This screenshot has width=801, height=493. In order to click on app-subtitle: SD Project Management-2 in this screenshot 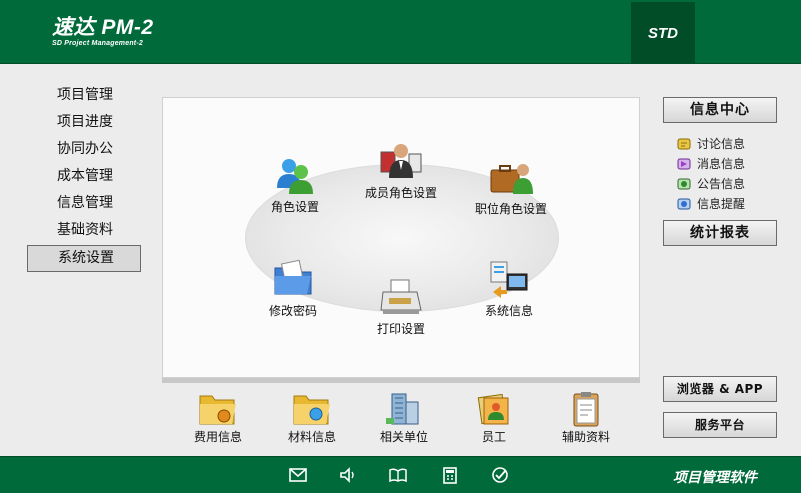, I will do `click(97, 43)`.